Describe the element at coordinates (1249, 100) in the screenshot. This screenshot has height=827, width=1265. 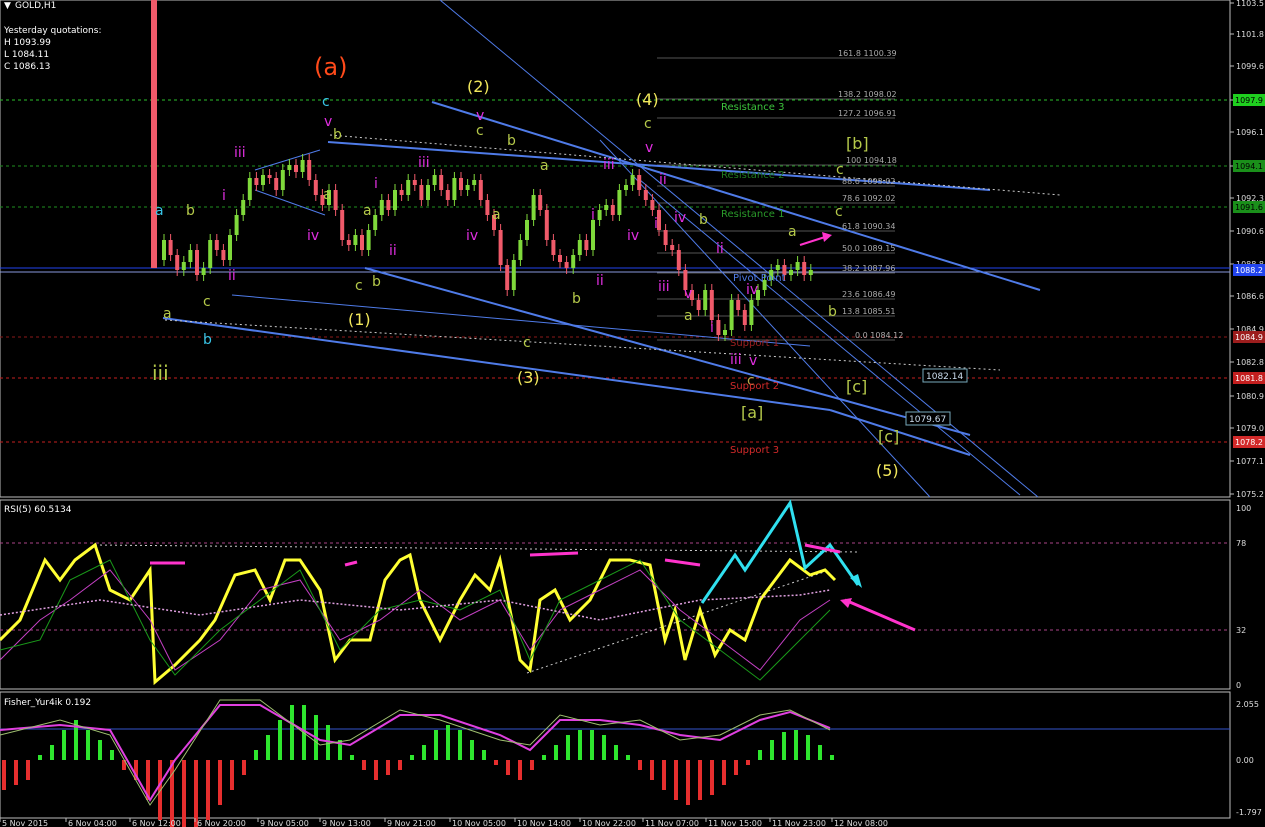
I see `price-badge-label: 1097.9` at that location.